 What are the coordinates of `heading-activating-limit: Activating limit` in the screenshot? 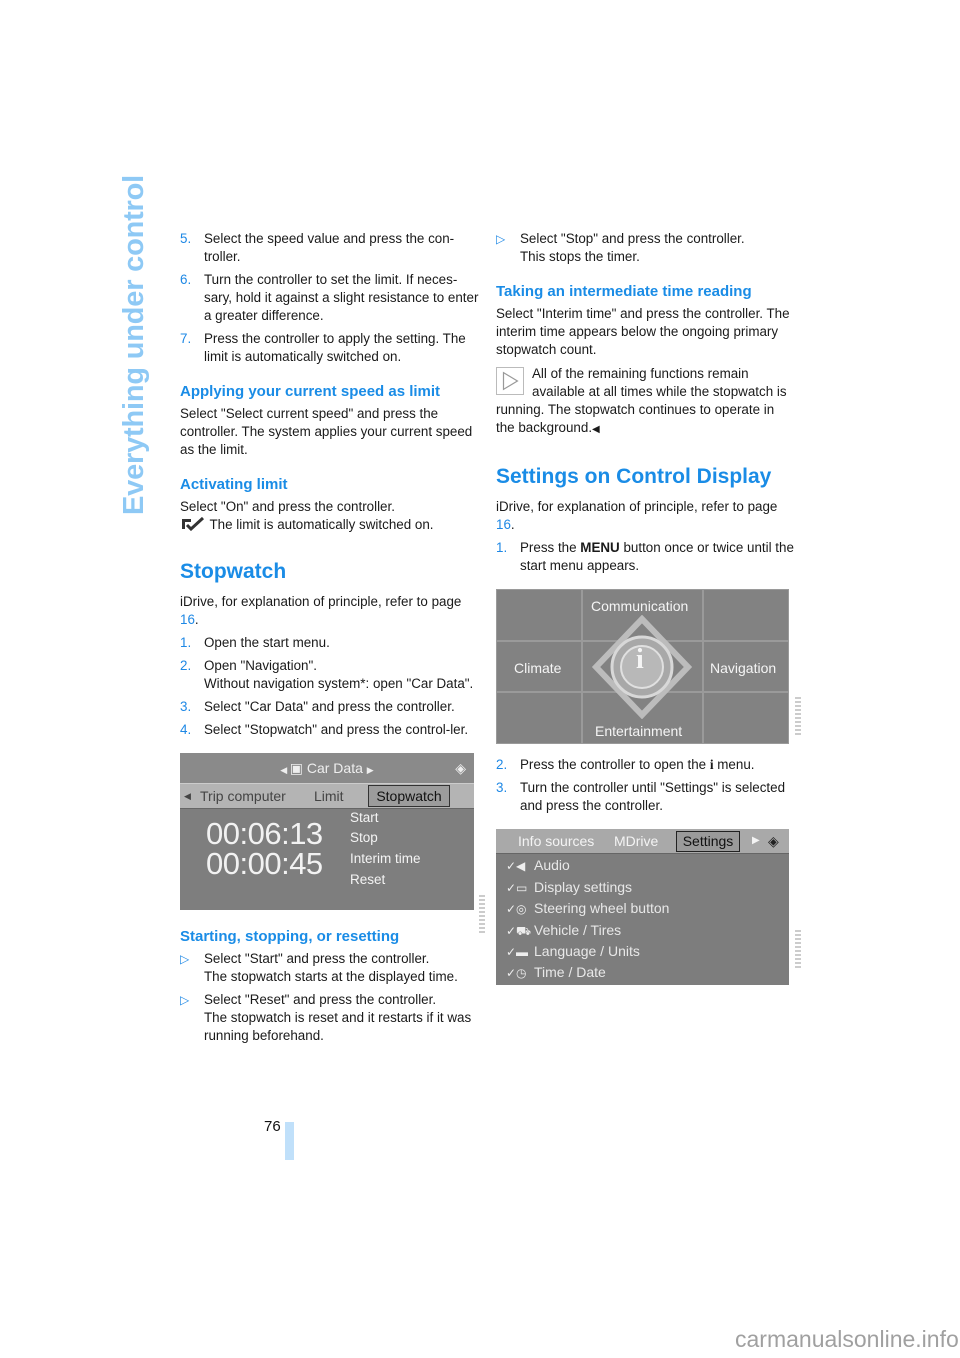 It's located at (234, 484).